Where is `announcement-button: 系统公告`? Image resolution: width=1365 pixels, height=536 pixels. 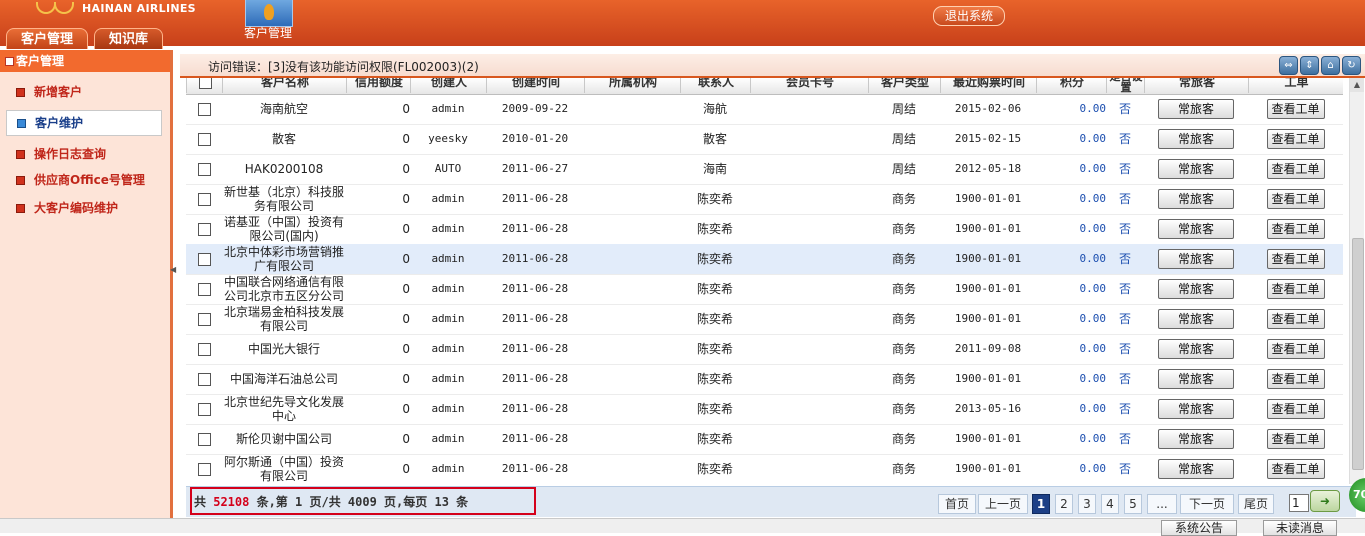 announcement-button: 系统公告 is located at coordinates (1199, 528).